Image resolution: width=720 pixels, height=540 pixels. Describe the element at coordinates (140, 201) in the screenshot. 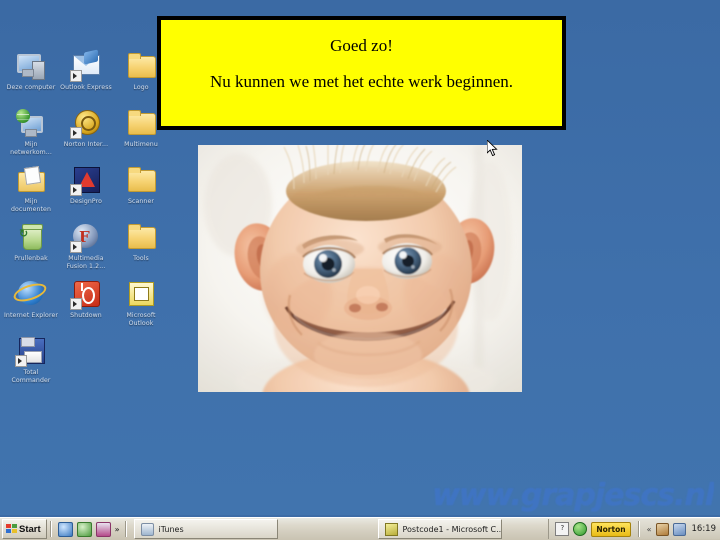

I see `desktop-icon-label: Scanner` at that location.